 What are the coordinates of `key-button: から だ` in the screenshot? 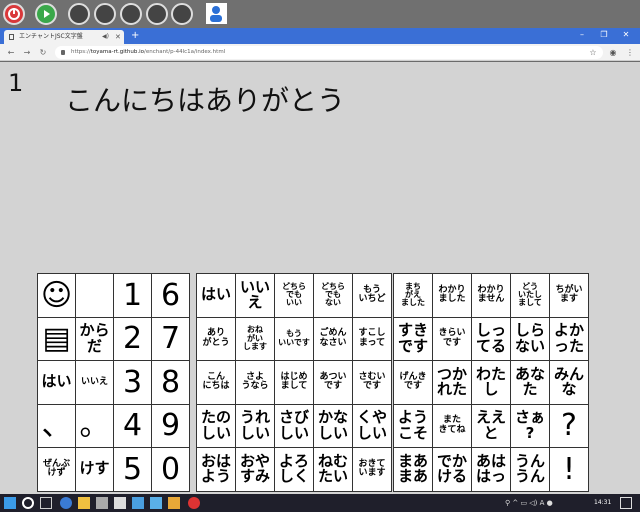 It's located at (94, 338).